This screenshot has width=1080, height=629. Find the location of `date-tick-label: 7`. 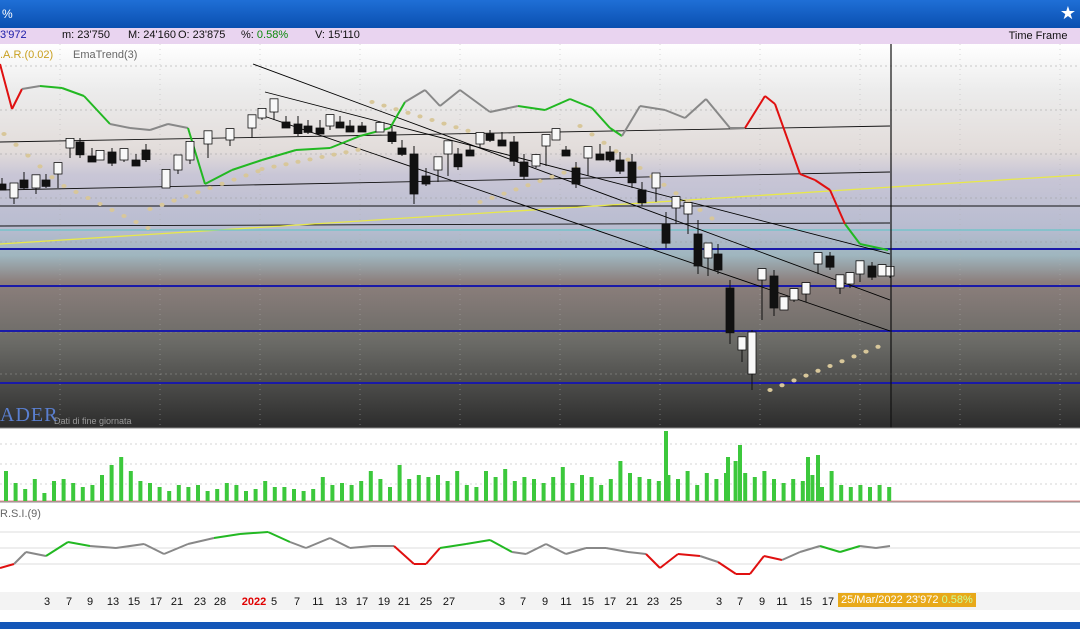

date-tick-label: 7 is located at coordinates (69, 602).